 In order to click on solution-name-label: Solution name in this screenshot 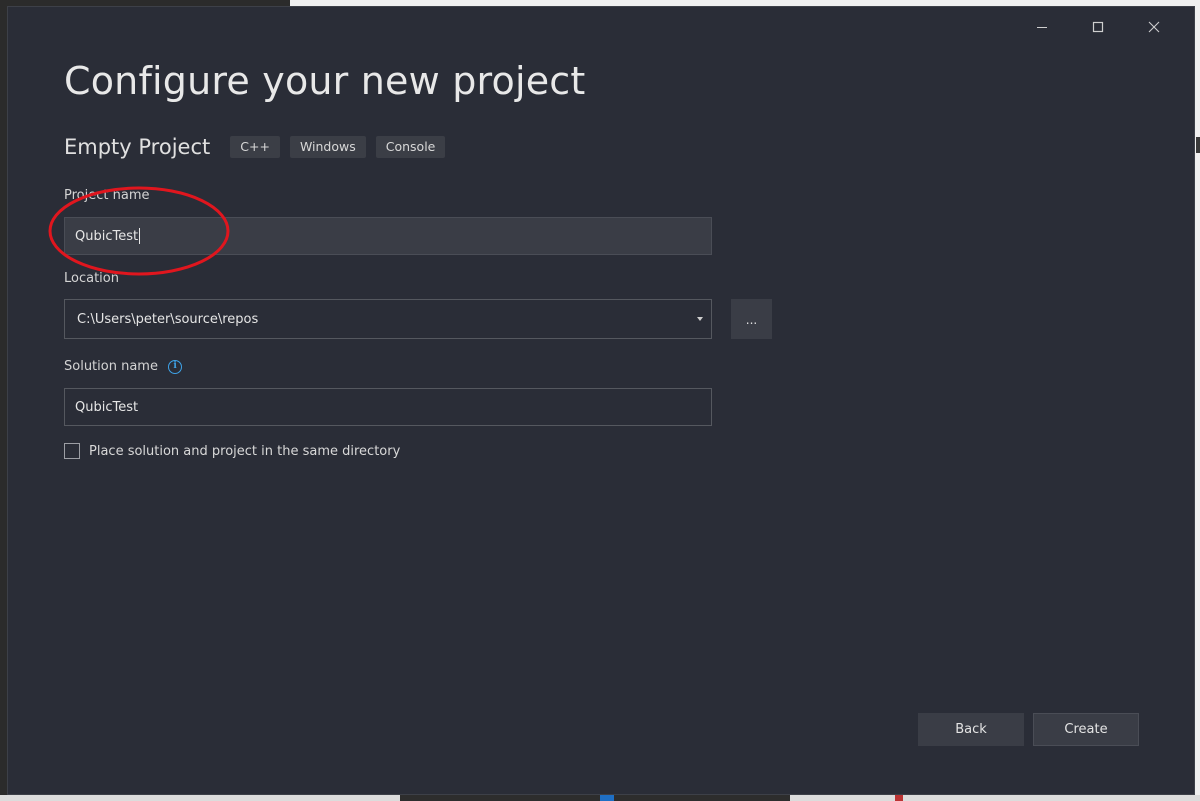, I will do `click(111, 366)`.